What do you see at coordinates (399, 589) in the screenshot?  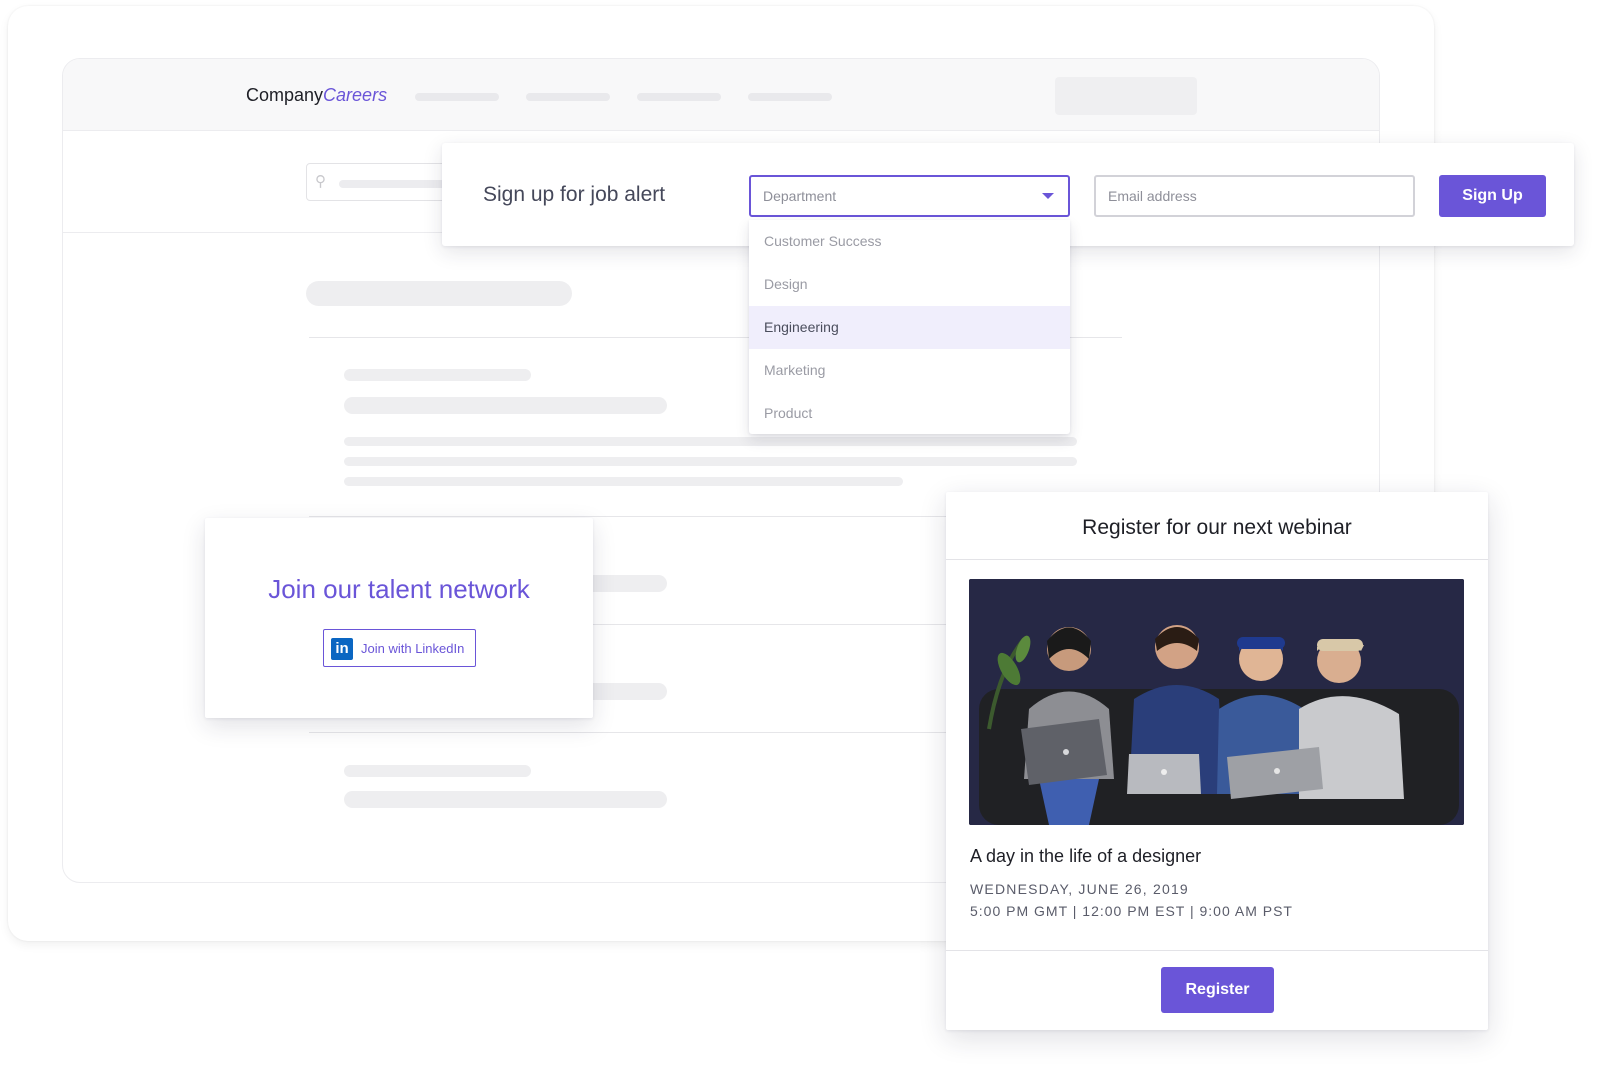 I see `talent-network-title: Join our talent network` at bounding box center [399, 589].